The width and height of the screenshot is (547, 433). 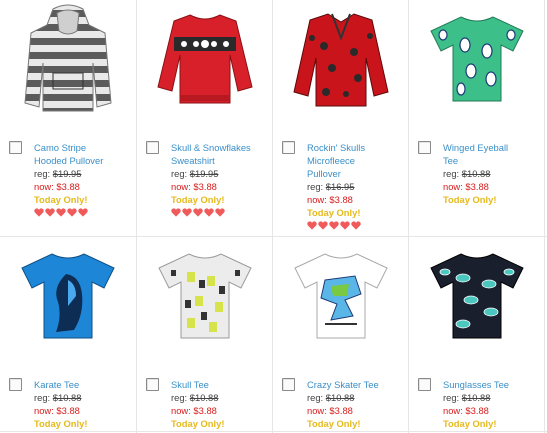 I want to click on product-name-link: Rockin' Skulls Microfleece Pullover, so click(x=336, y=160).